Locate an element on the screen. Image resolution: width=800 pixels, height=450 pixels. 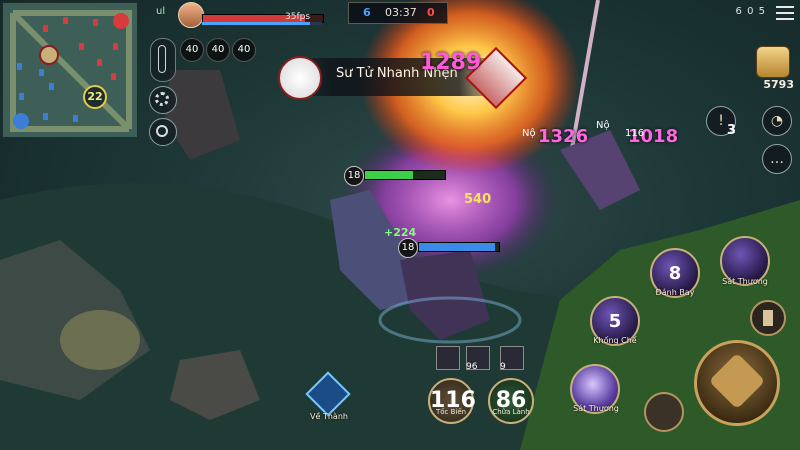
minimap: 22 is located at coordinates (70, 70).